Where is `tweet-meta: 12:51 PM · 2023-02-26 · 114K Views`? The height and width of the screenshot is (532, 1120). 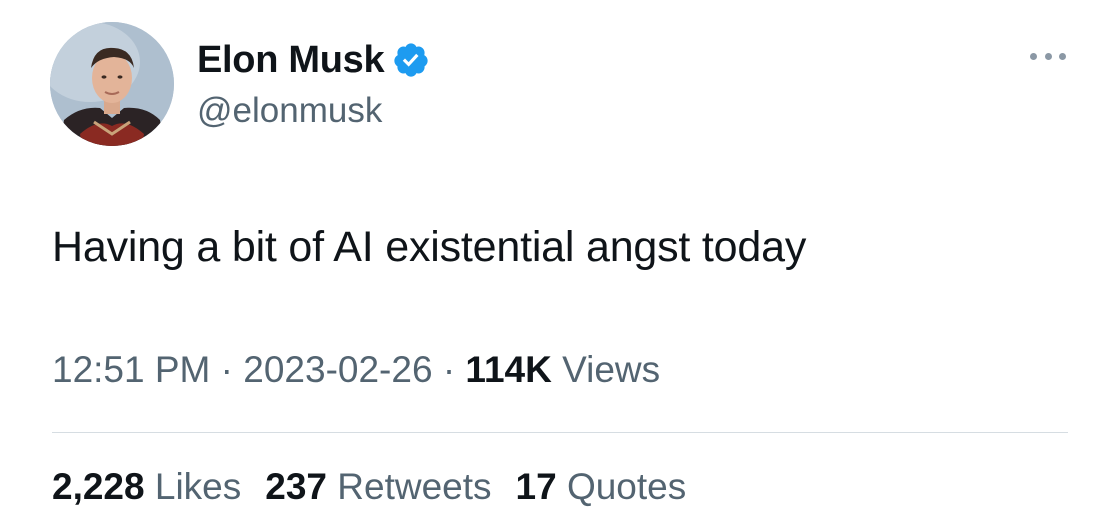 tweet-meta: 12:51 PM · 2023-02-26 · 114K Views is located at coordinates (356, 370).